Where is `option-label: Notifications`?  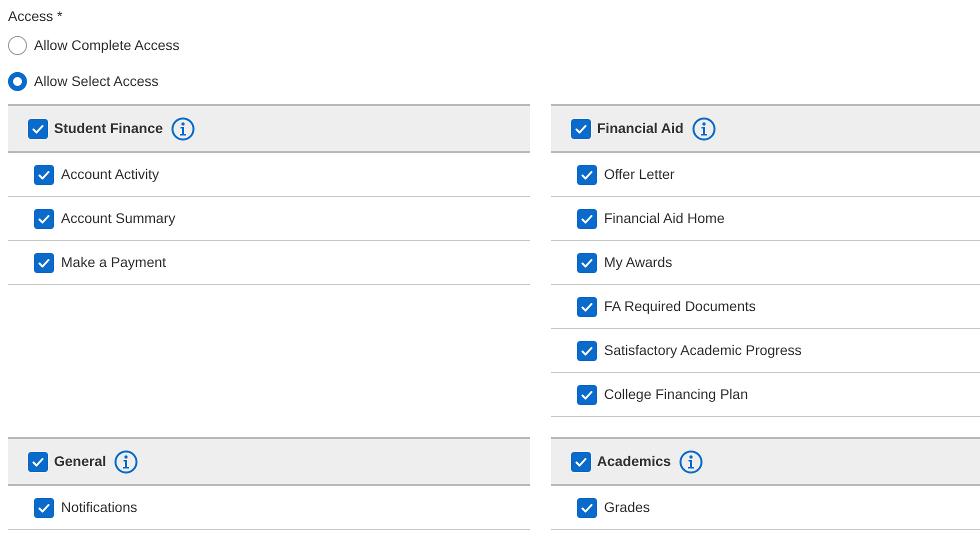
option-label: Notifications is located at coordinates (99, 507).